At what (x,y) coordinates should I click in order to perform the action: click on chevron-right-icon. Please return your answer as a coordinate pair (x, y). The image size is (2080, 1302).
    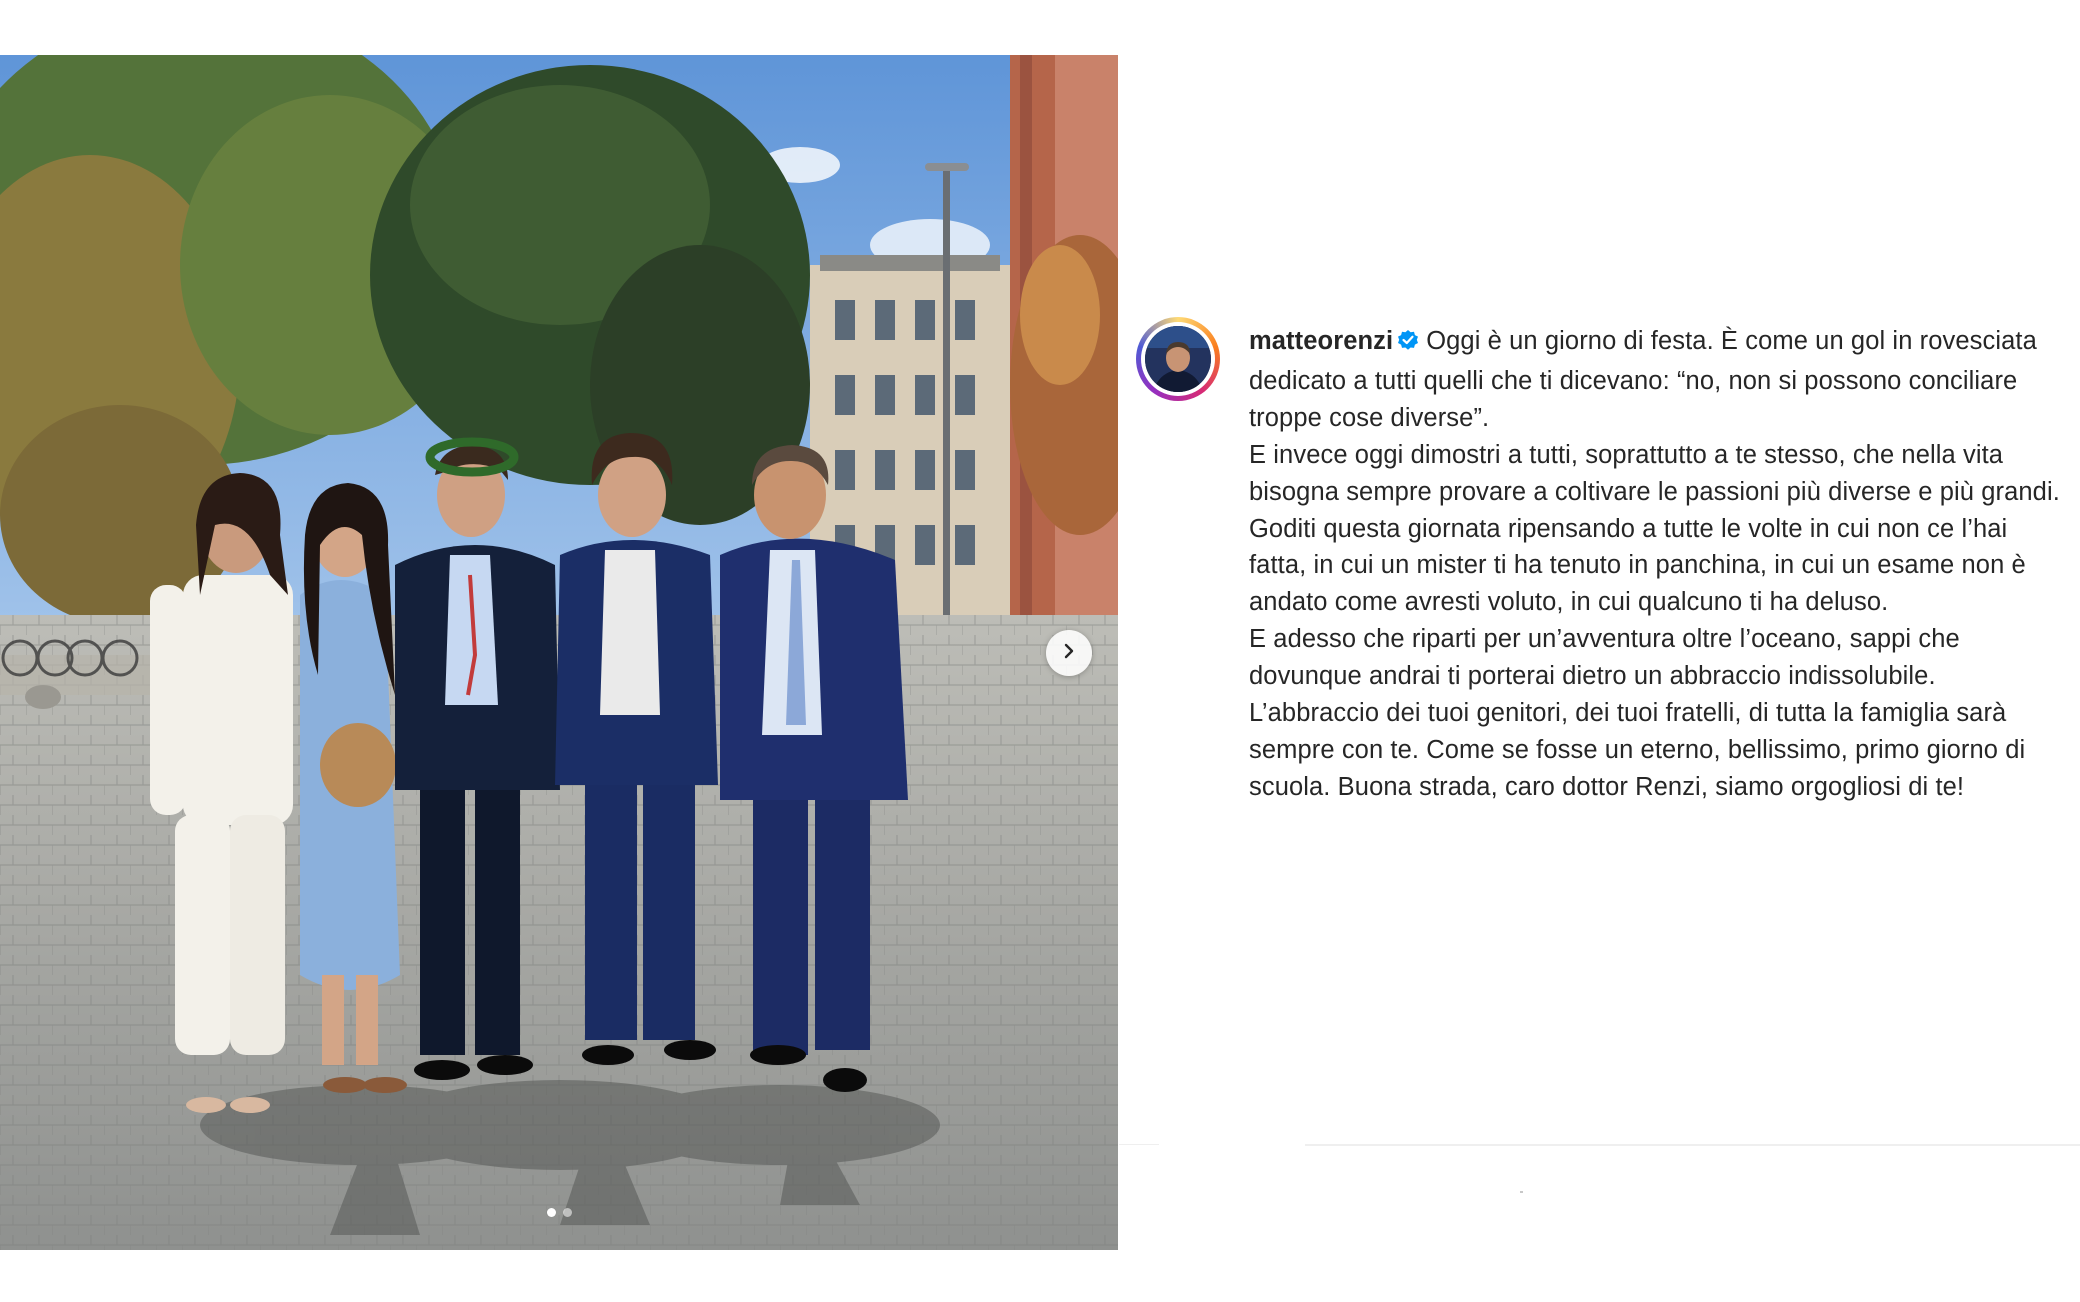
    Looking at the image, I should click on (1069, 653).